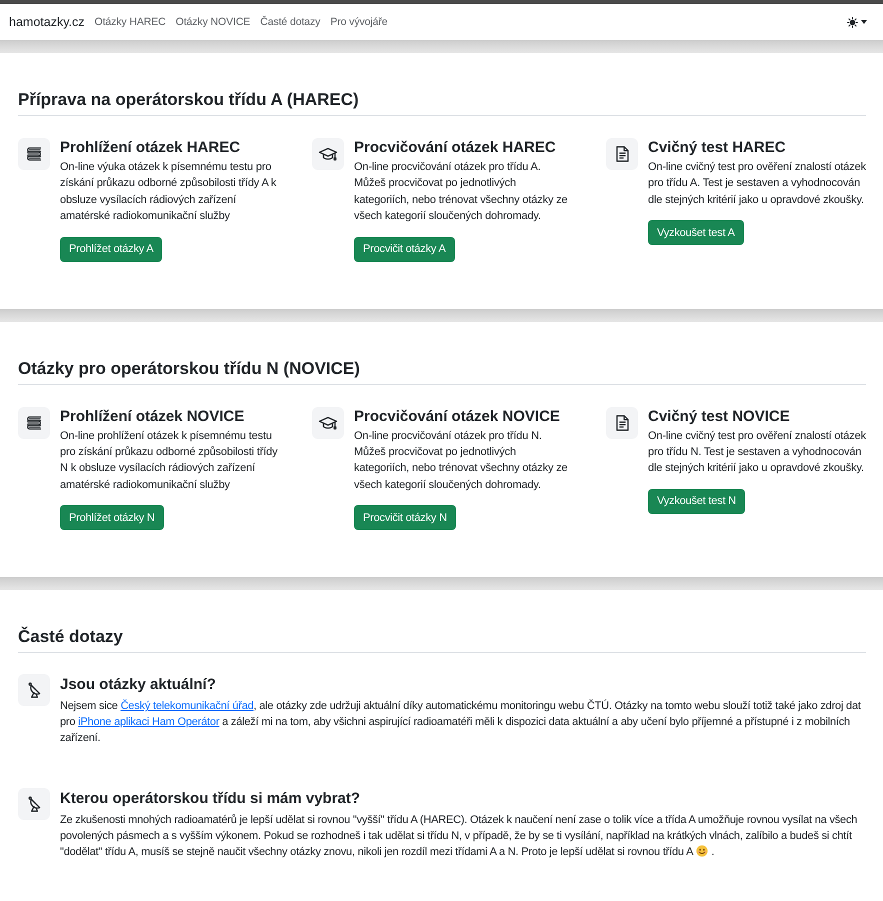 Image resolution: width=883 pixels, height=901 pixels. I want to click on card-title: Prohlížení otázek NOVICE, so click(153, 416).